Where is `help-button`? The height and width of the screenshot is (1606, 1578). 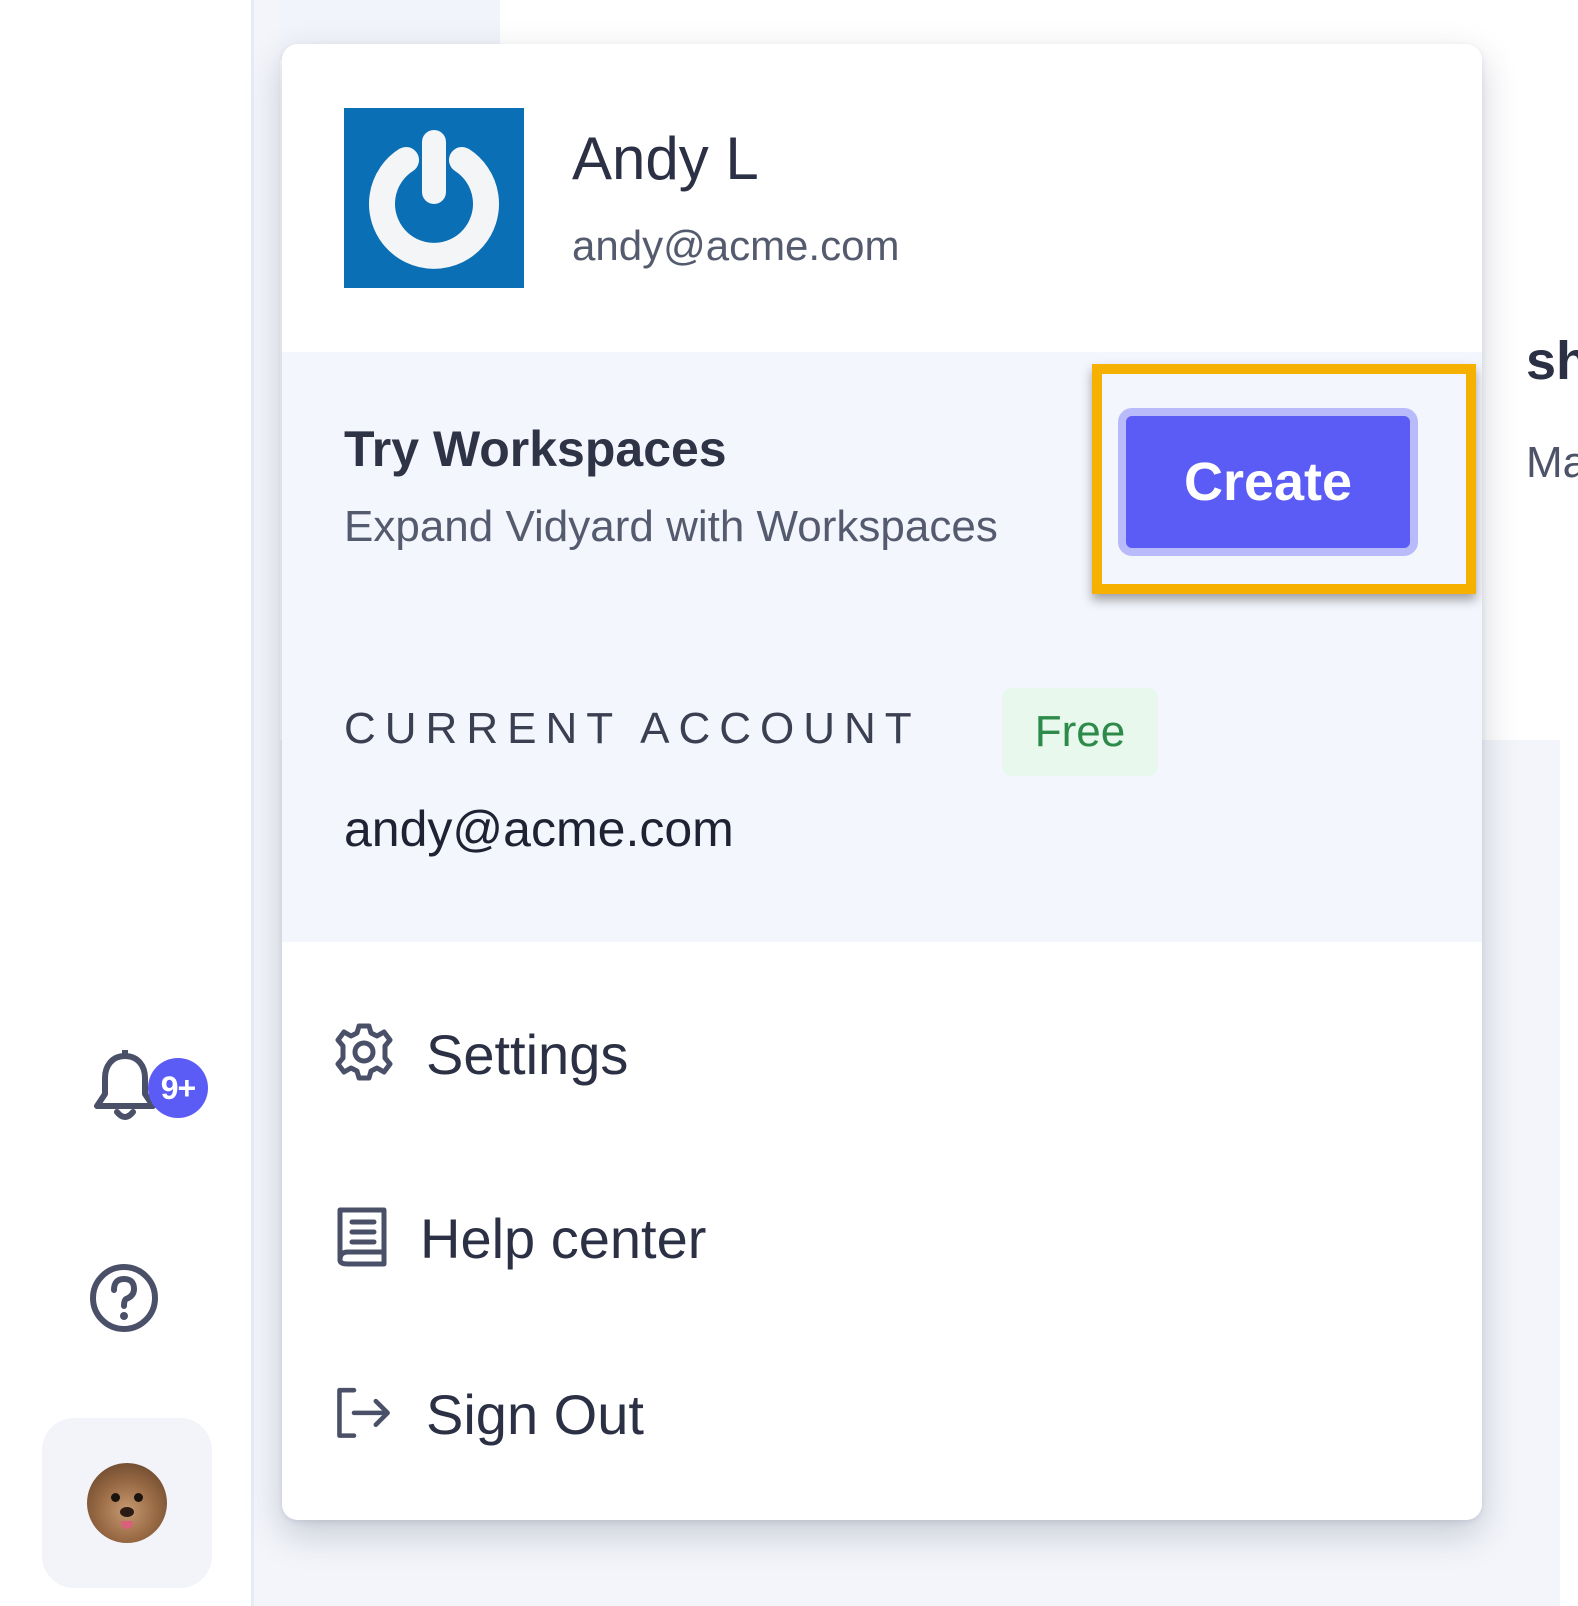
help-button is located at coordinates (124, 1298).